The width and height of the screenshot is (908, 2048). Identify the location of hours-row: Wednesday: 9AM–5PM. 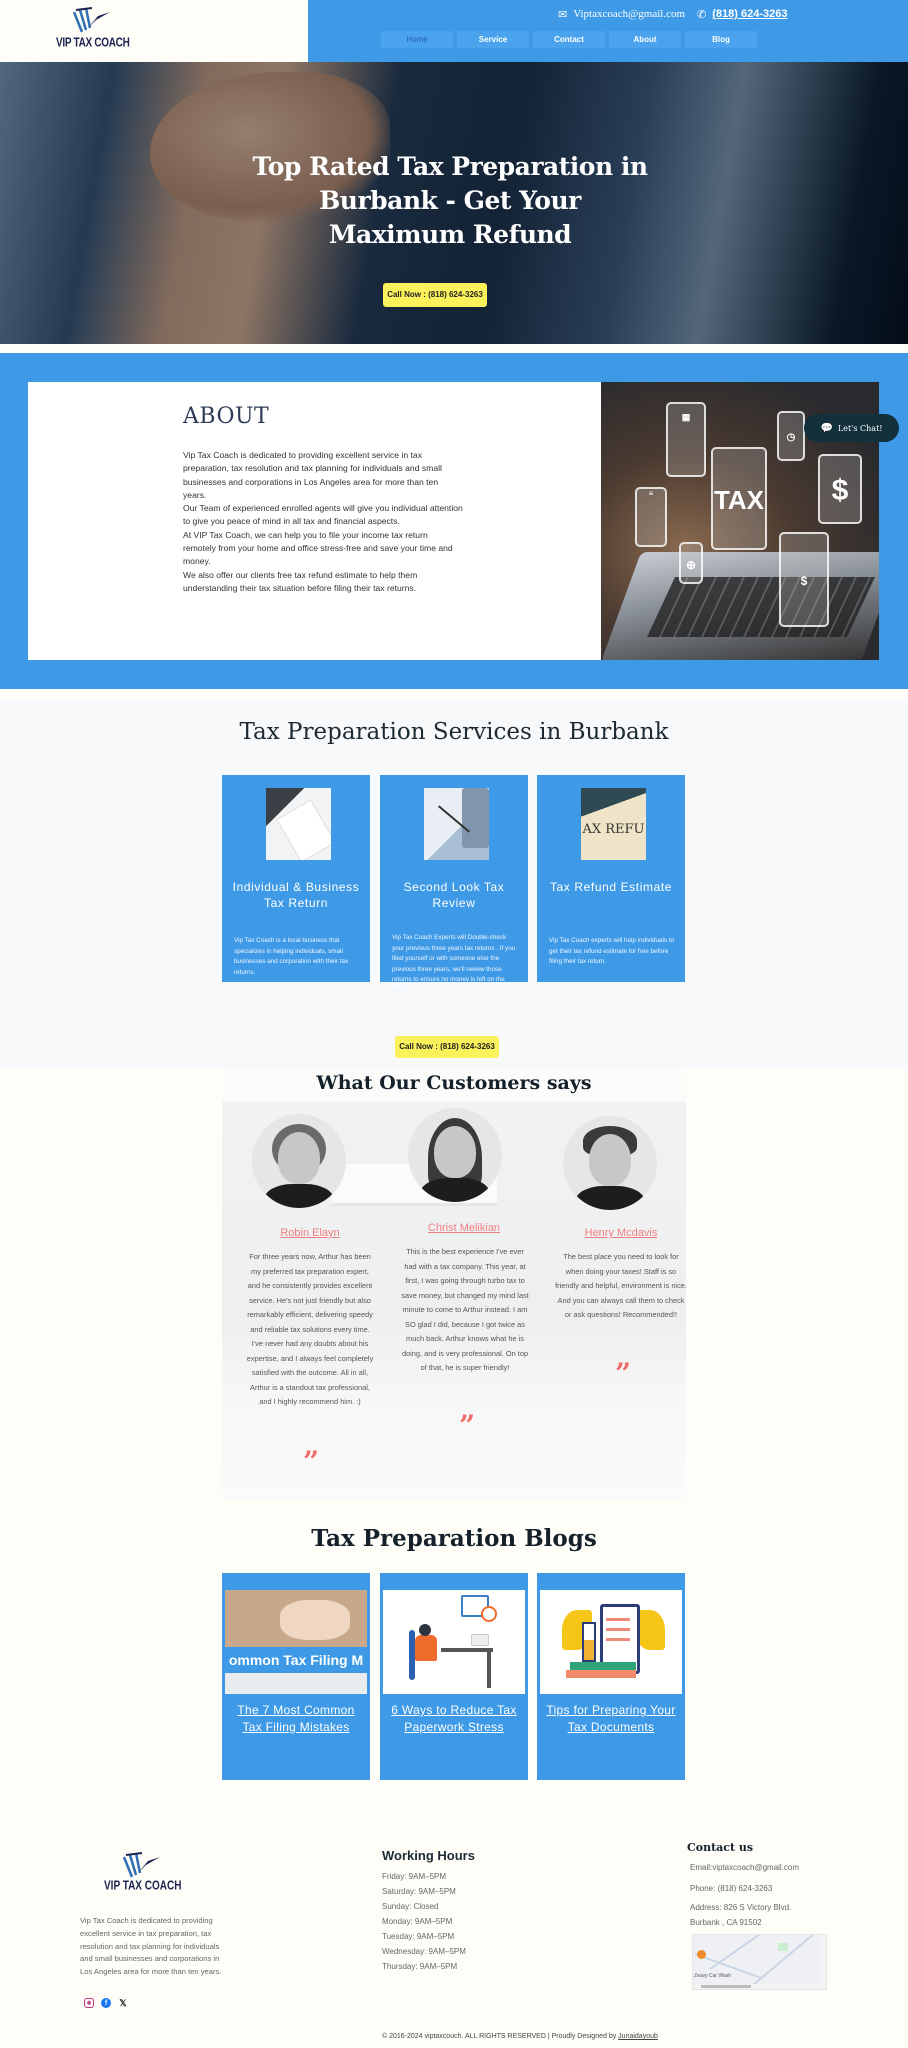
(424, 1951).